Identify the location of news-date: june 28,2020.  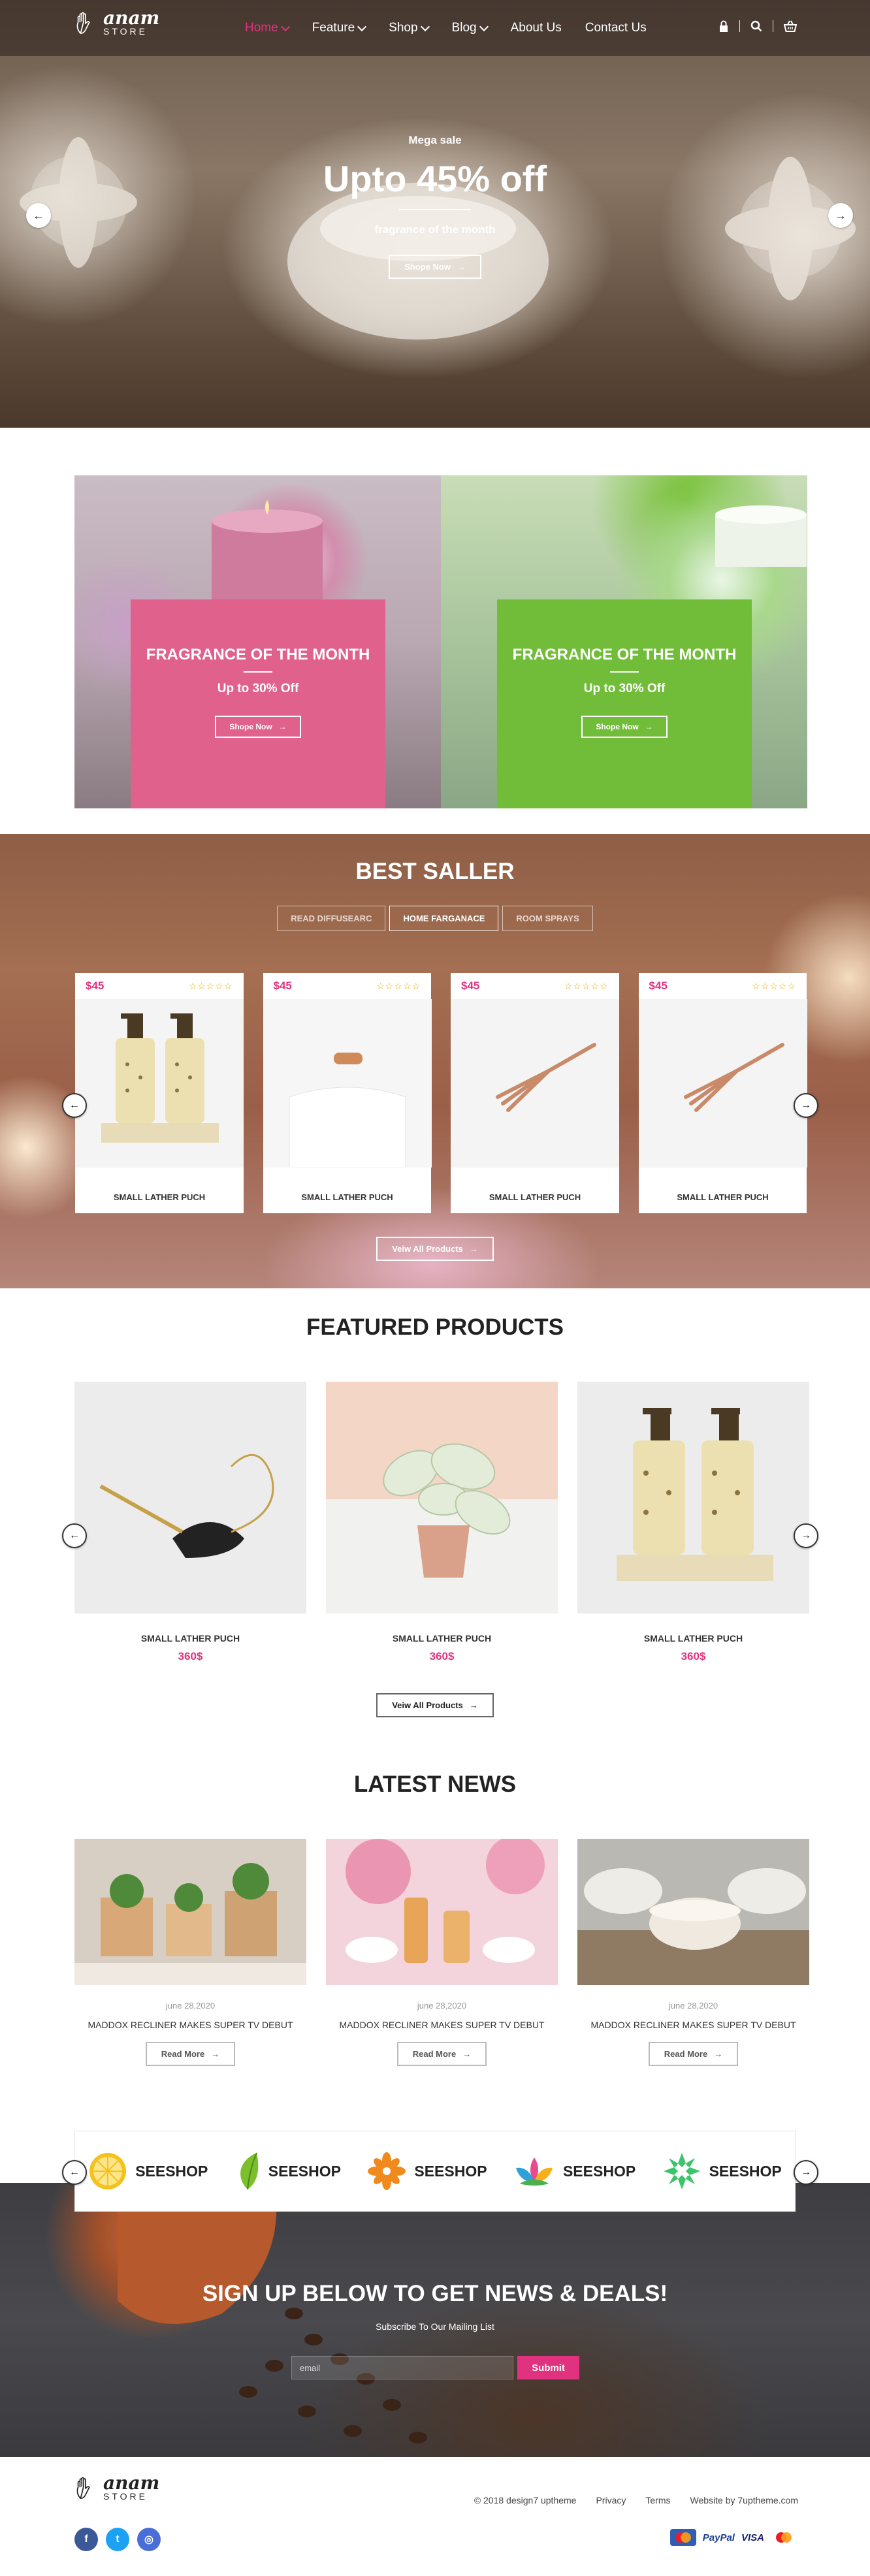
(190, 2006).